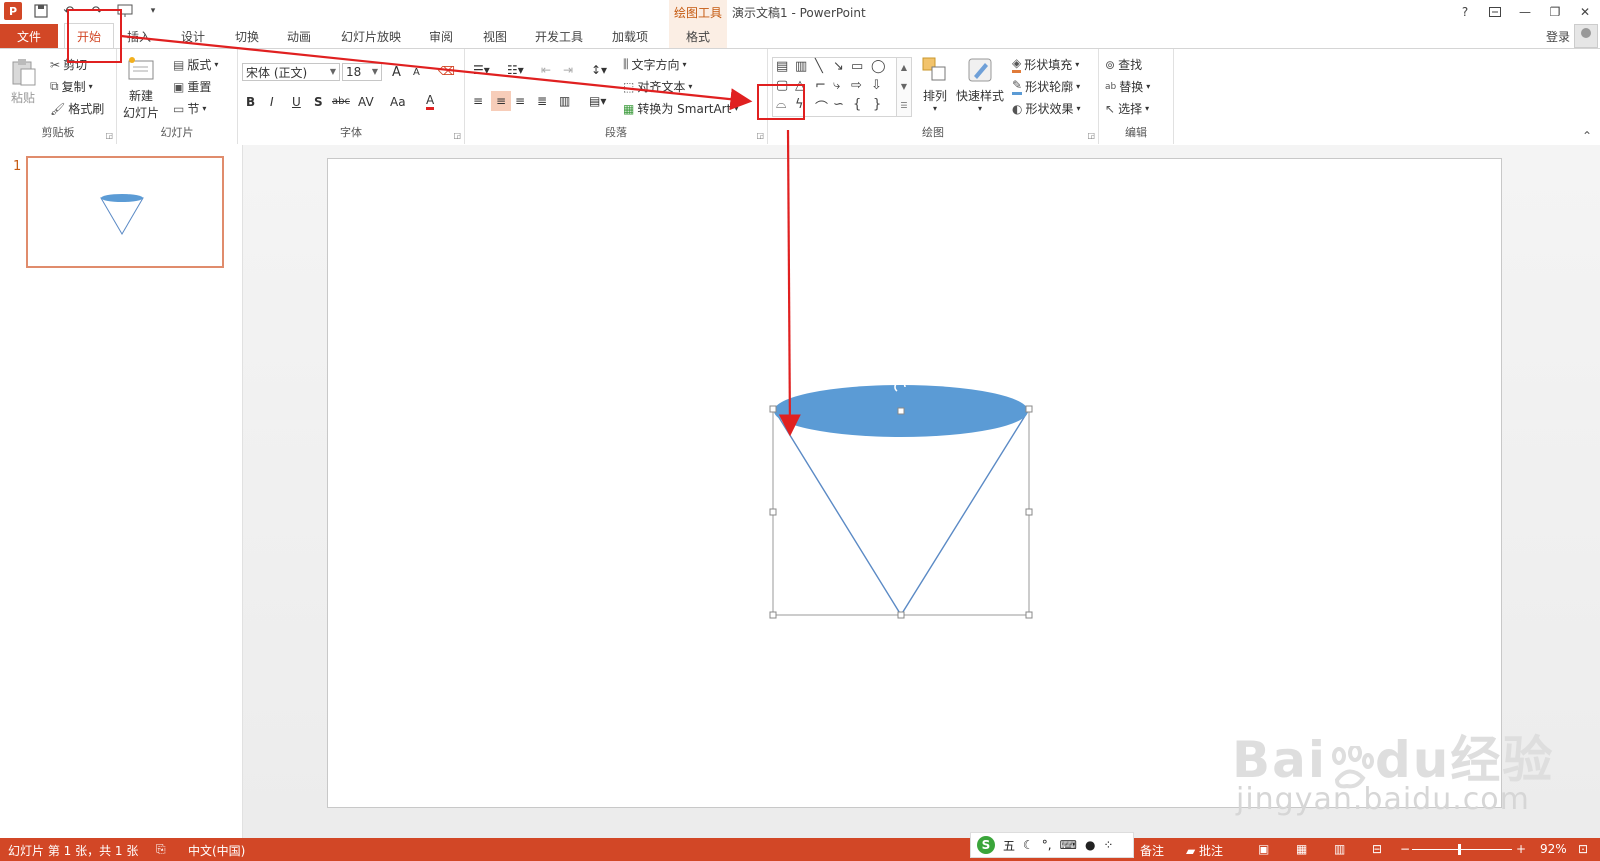 This screenshot has width=1600, height=861. Describe the element at coordinates (1525, 12) in the screenshot. I see `minimize-button: —` at that location.